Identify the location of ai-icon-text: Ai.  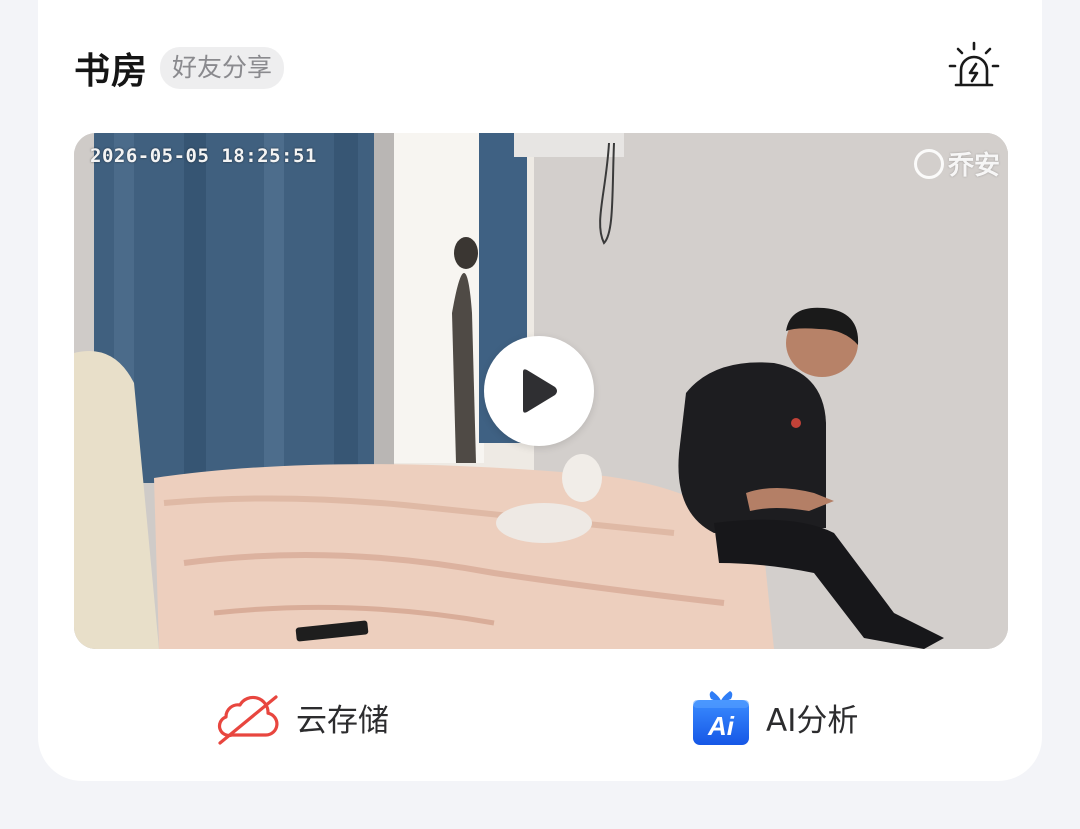
(721, 726).